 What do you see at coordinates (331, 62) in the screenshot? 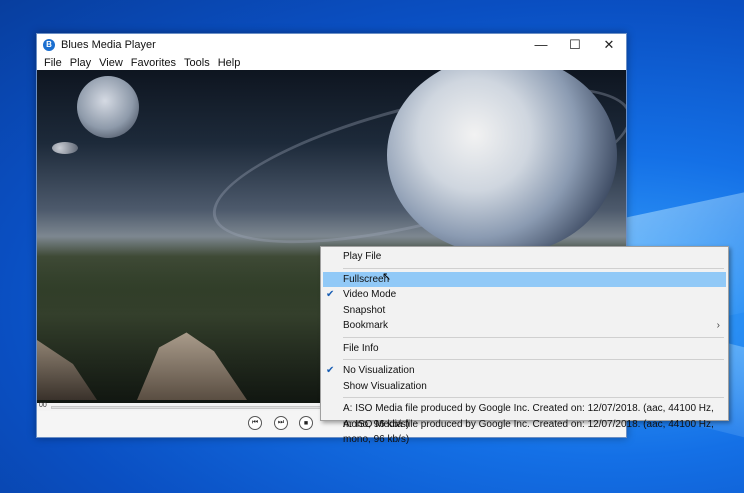
I see `menu-bar: File Play View Favorites Tools Help` at bounding box center [331, 62].